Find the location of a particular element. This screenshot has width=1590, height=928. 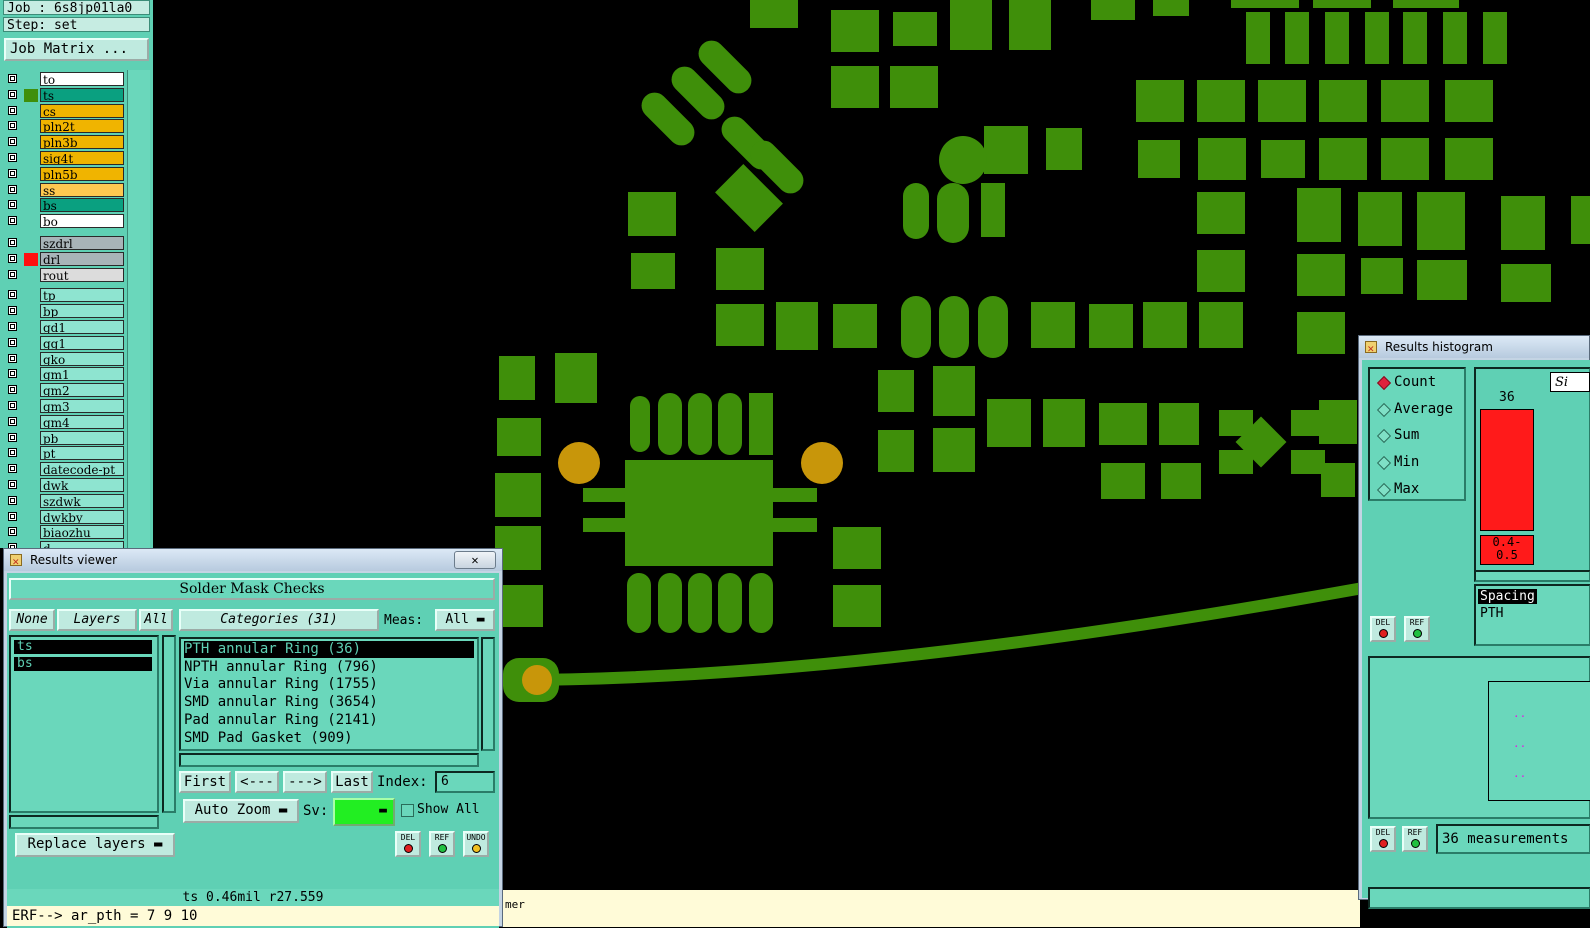

layer-name: gko is located at coordinates (82, 358).